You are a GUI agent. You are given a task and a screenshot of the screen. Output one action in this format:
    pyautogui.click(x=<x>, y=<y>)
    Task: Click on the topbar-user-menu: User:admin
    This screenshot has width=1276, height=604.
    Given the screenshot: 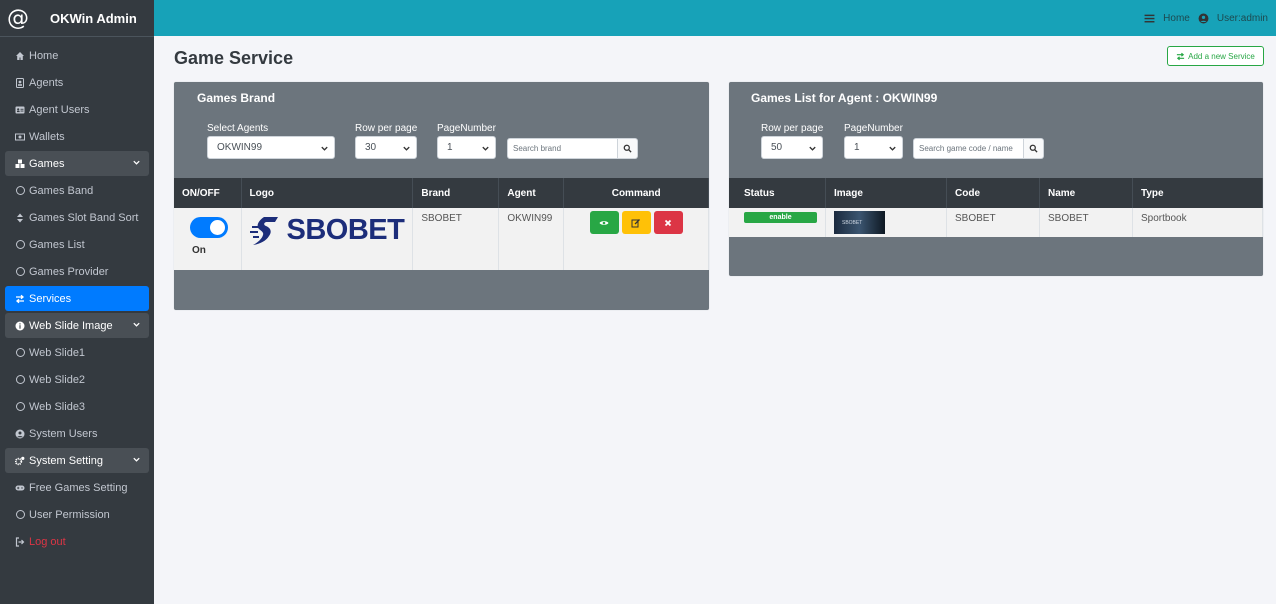 What is the action you would take?
    pyautogui.click(x=1233, y=18)
    